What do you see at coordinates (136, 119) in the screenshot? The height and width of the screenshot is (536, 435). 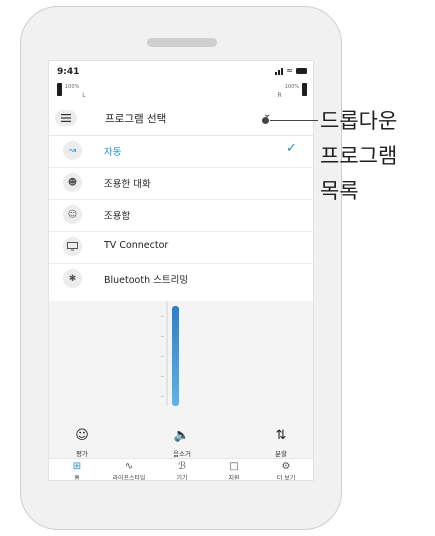 I see `program-dropdown-title: 프로그램 선택` at bounding box center [136, 119].